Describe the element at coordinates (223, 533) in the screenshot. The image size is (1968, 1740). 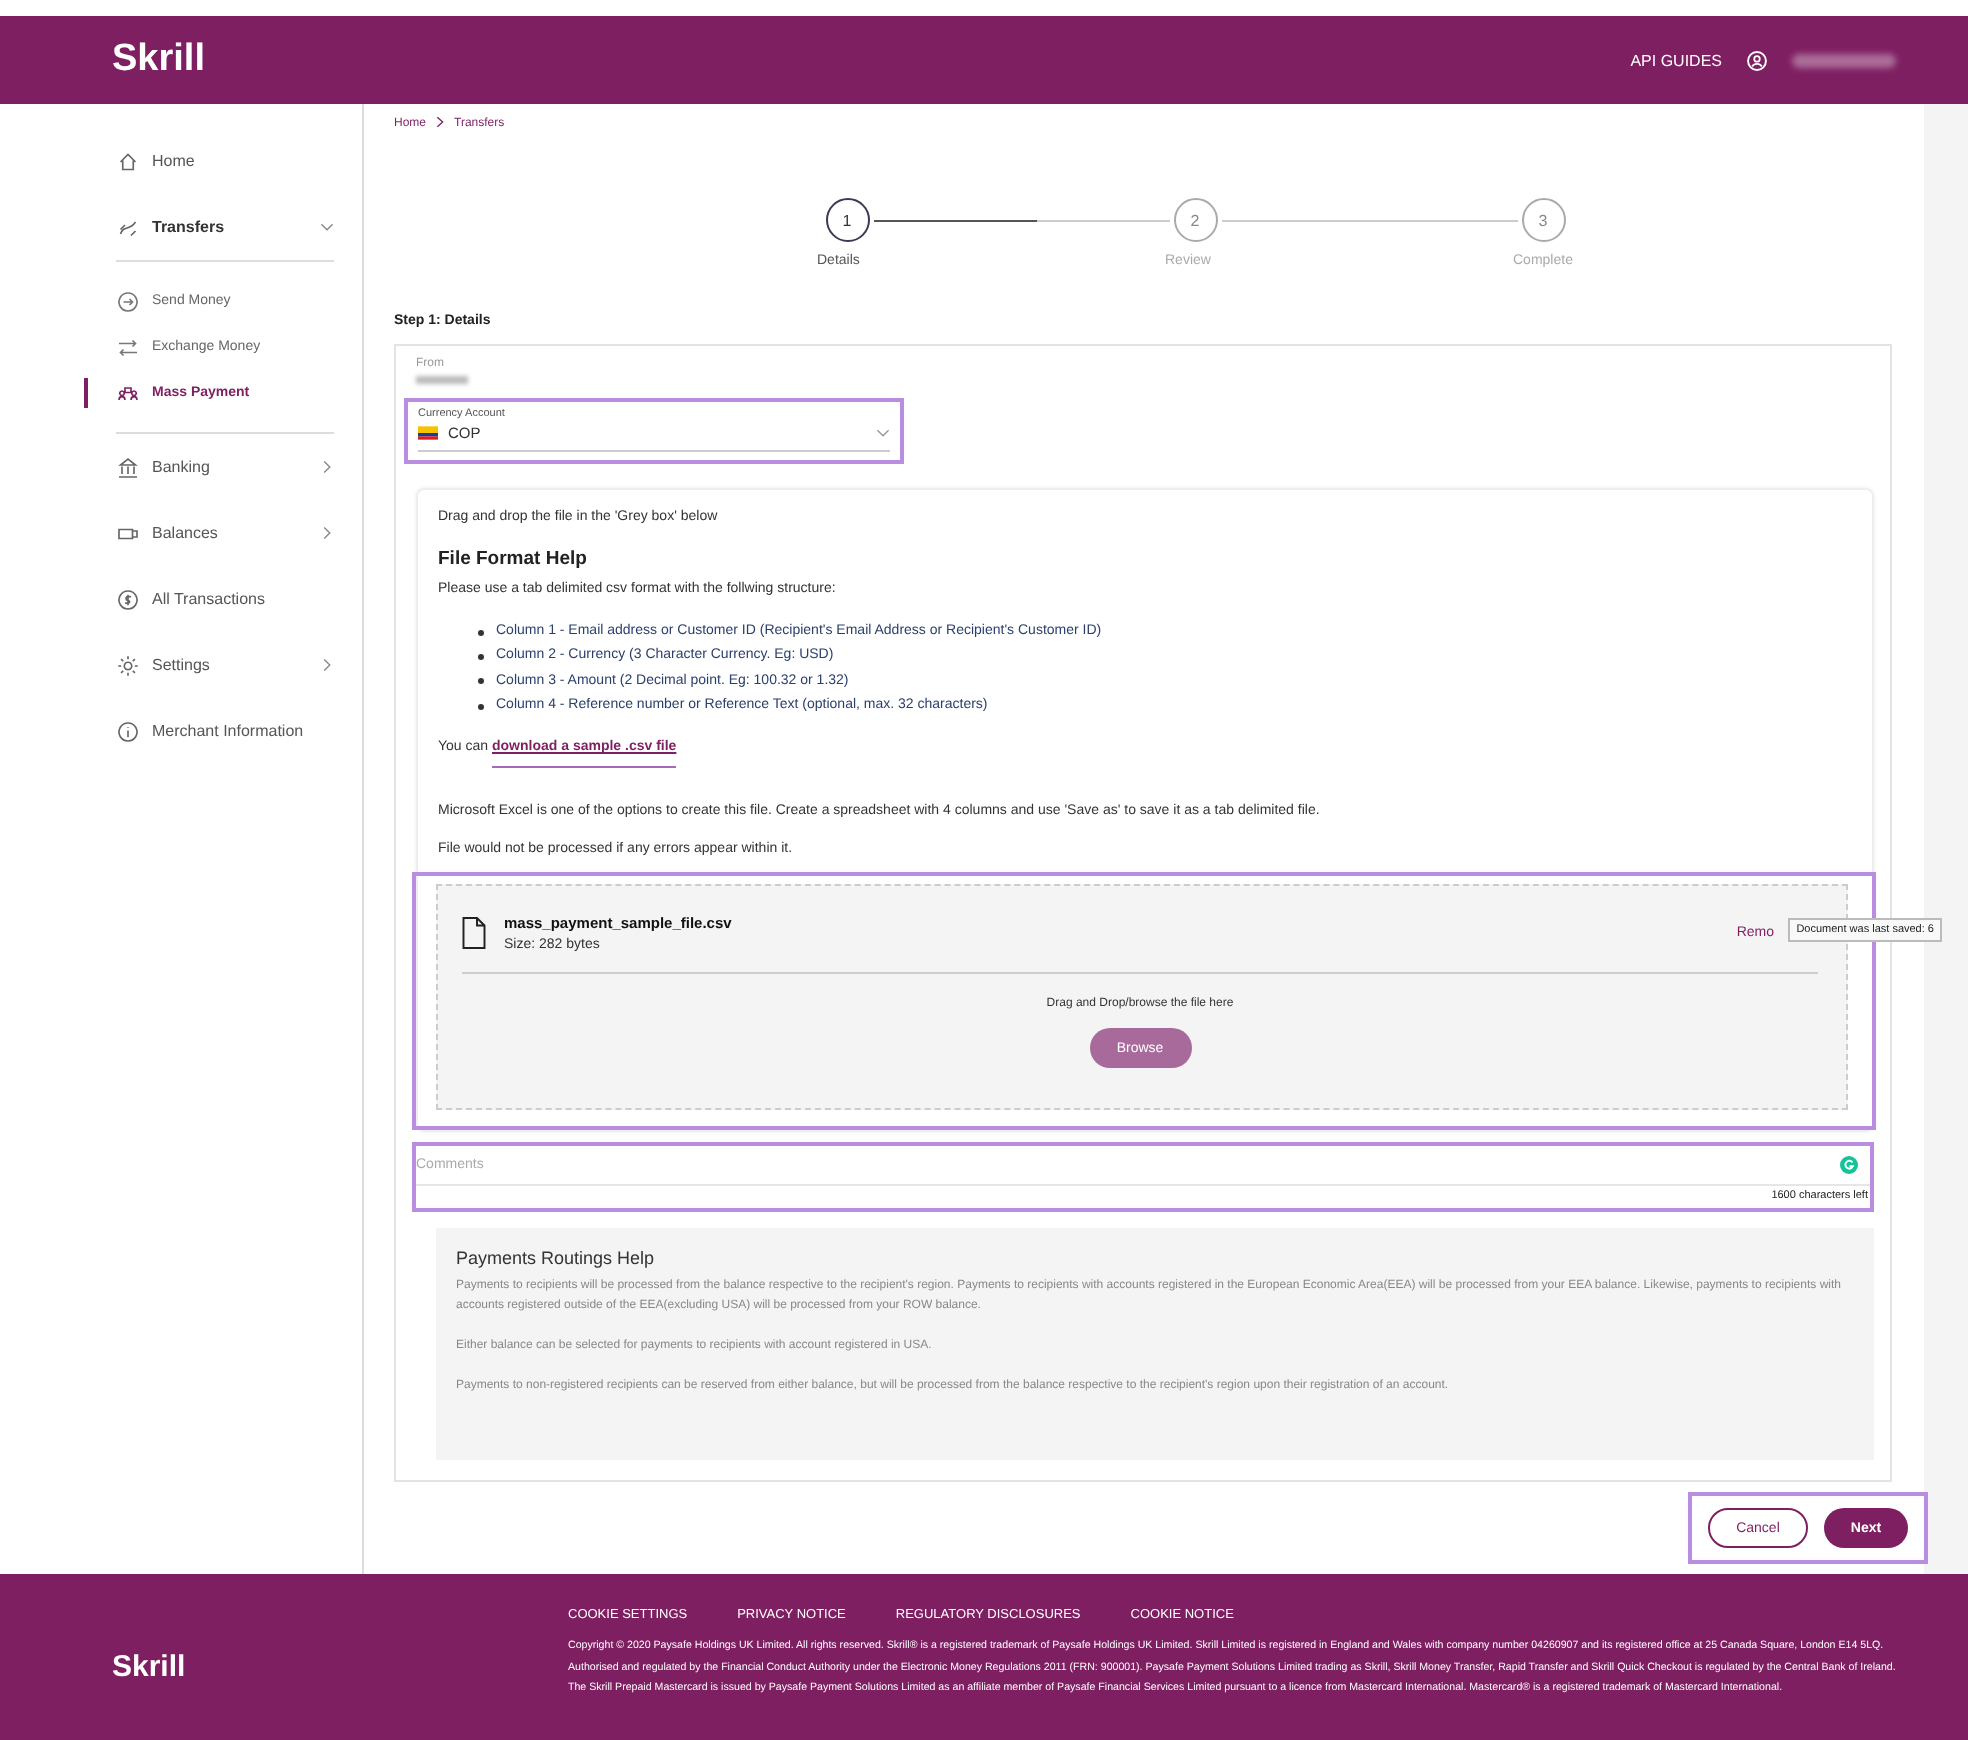
I see `sidebar-item: Balances` at that location.